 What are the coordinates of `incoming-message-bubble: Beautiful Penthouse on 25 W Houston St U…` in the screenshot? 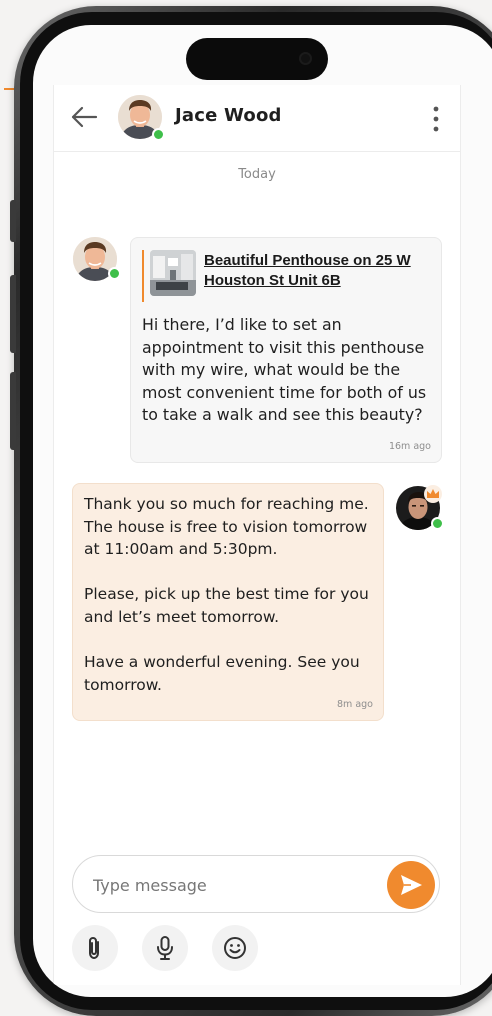 It's located at (286, 350).